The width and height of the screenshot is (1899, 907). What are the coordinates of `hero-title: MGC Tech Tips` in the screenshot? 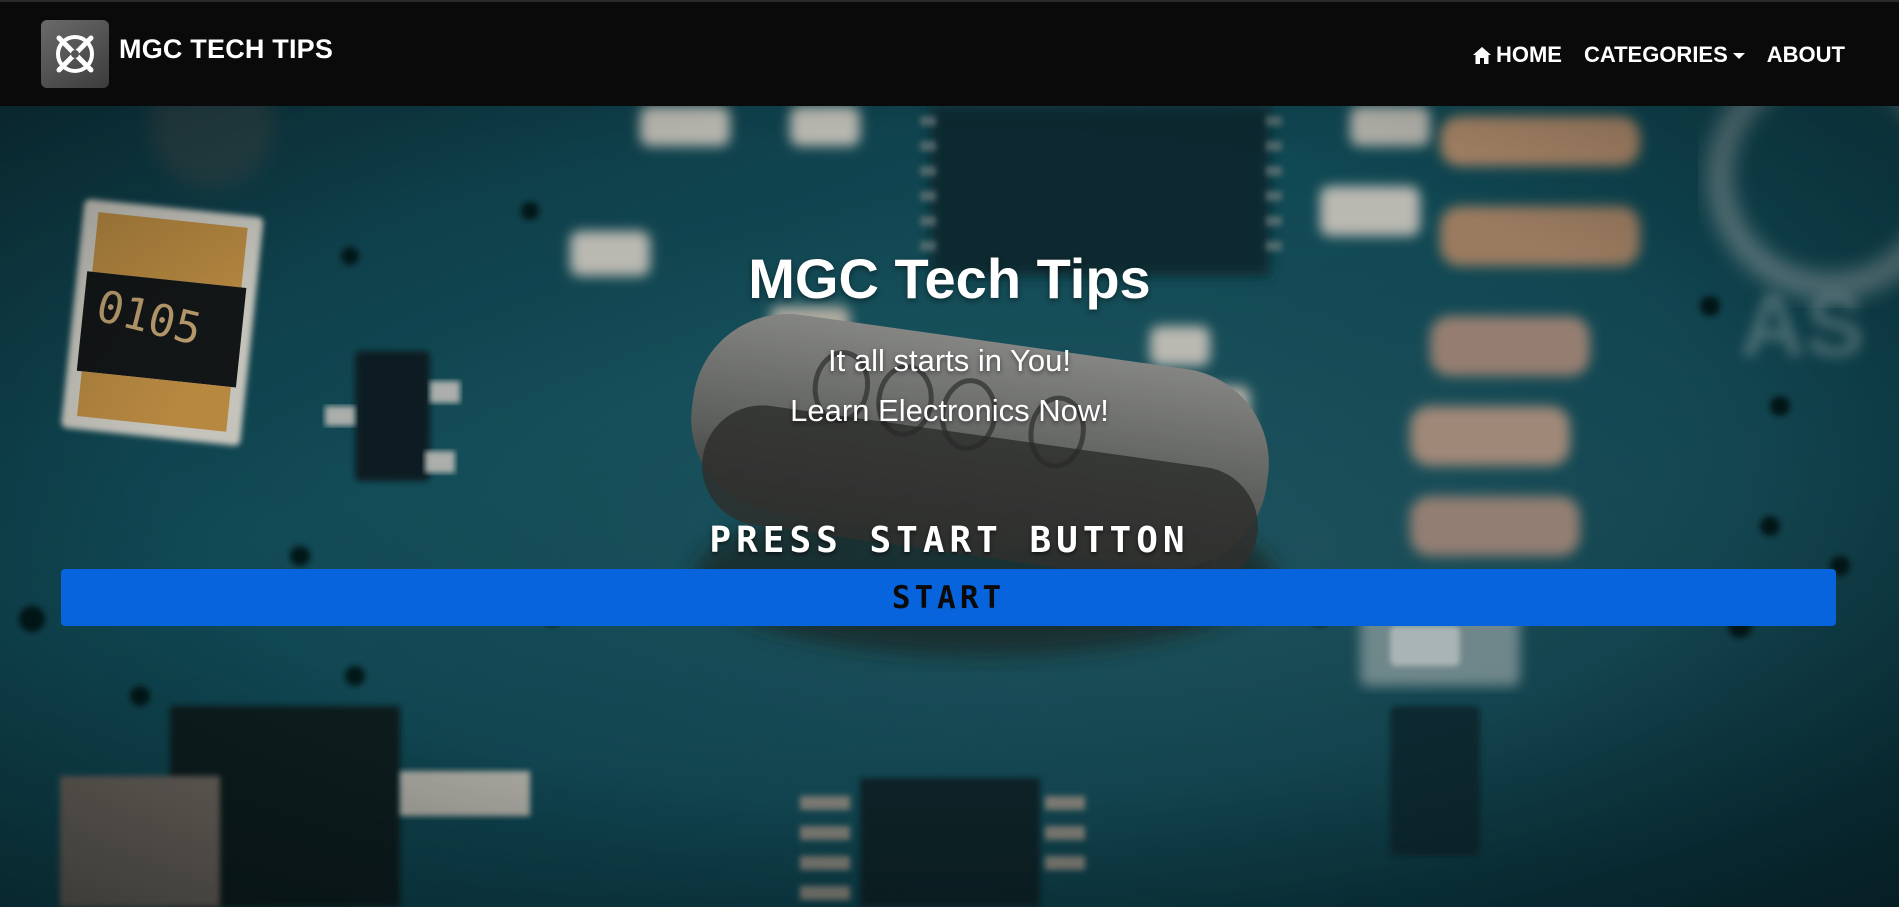 It's located at (949, 278).